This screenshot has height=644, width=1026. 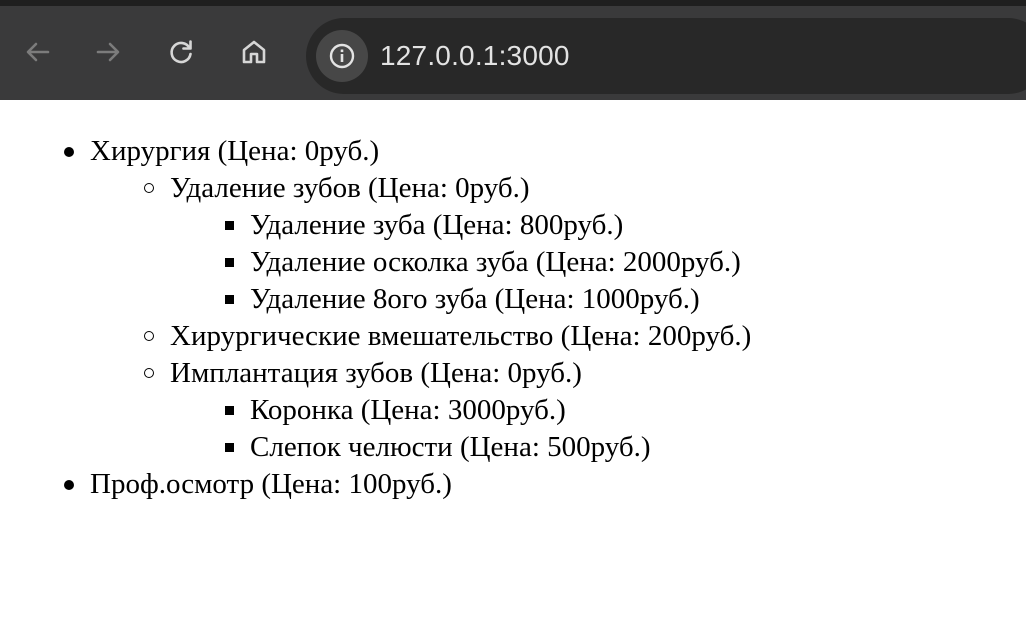 What do you see at coordinates (271, 484) in the screenshot?
I see `list-item-label: Проф.осмотр (Цена: 100руб.)` at bounding box center [271, 484].